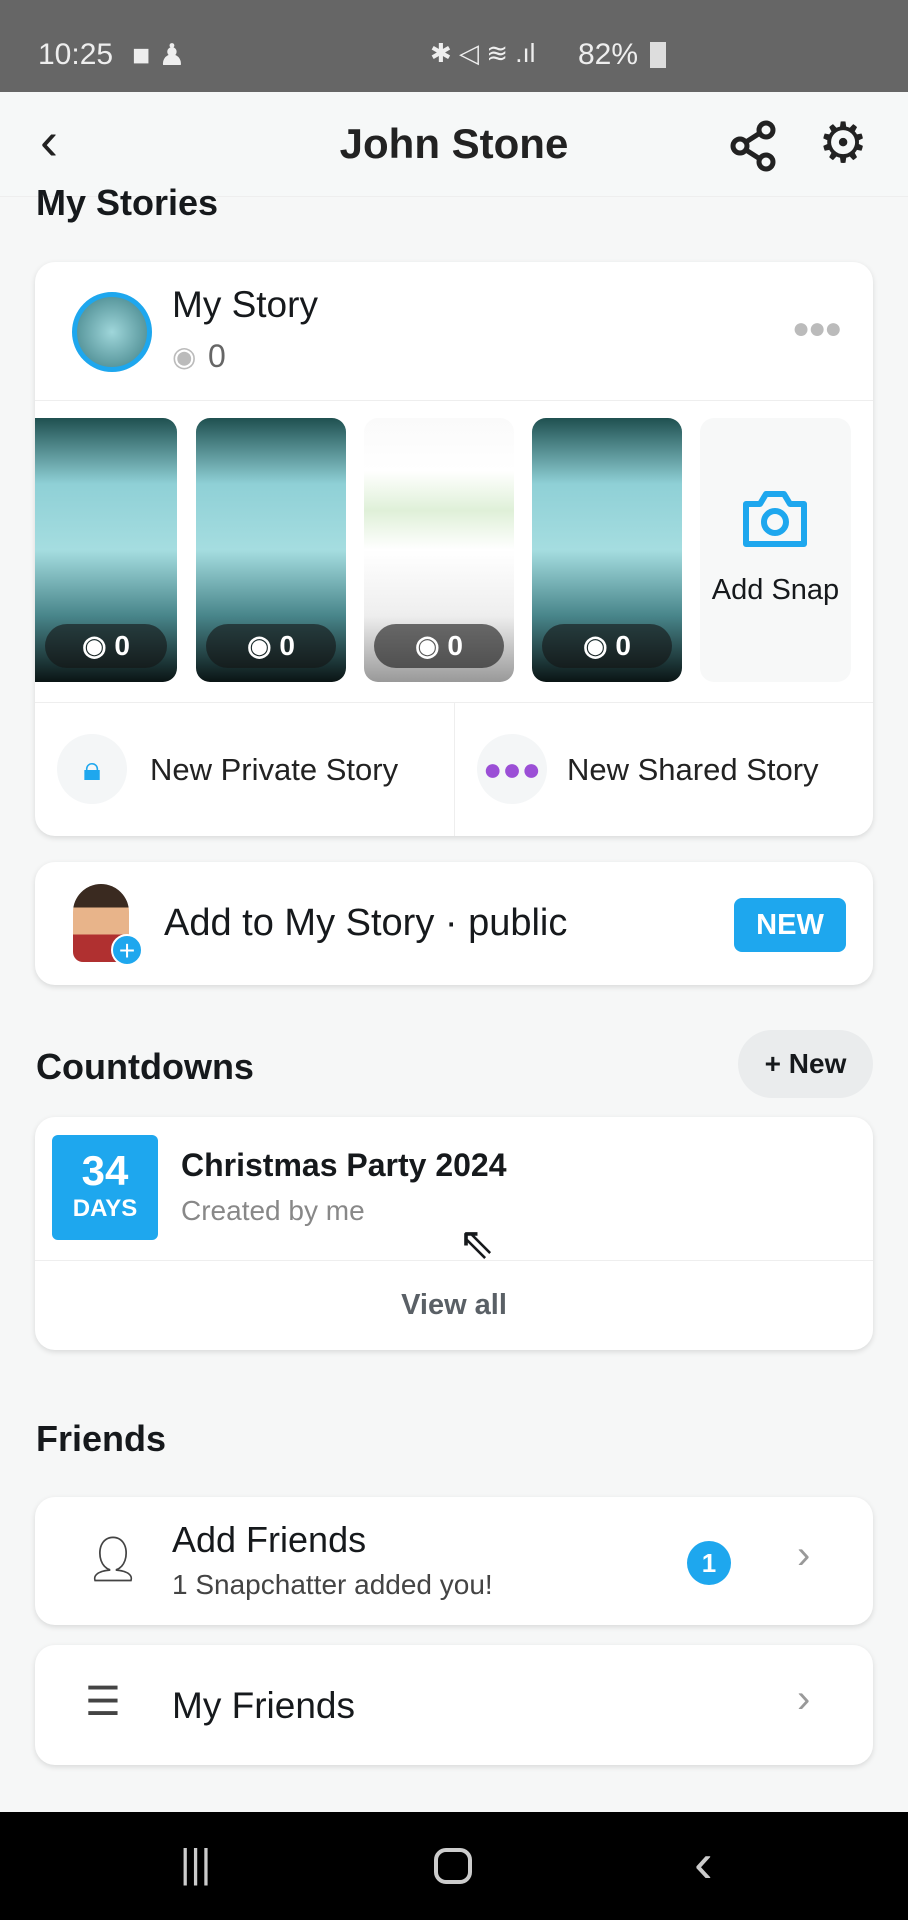 This screenshot has width=908, height=1920. Describe the element at coordinates (103, 1702) in the screenshot. I see `friends-list-icon: ☰` at that location.